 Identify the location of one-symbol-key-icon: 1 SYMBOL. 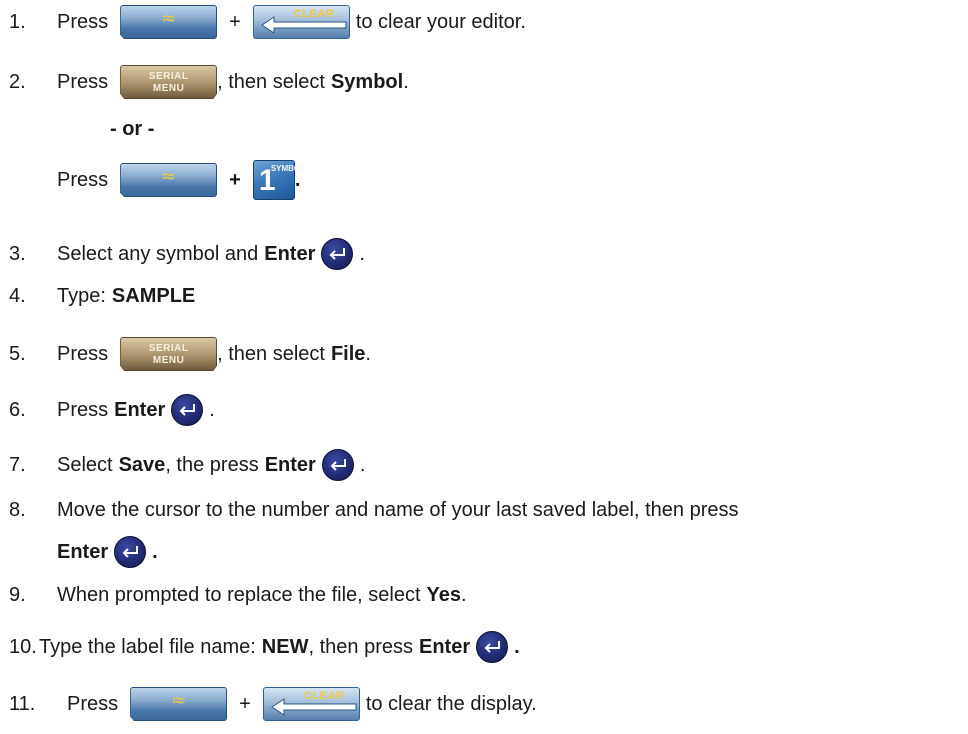
(278, 180).